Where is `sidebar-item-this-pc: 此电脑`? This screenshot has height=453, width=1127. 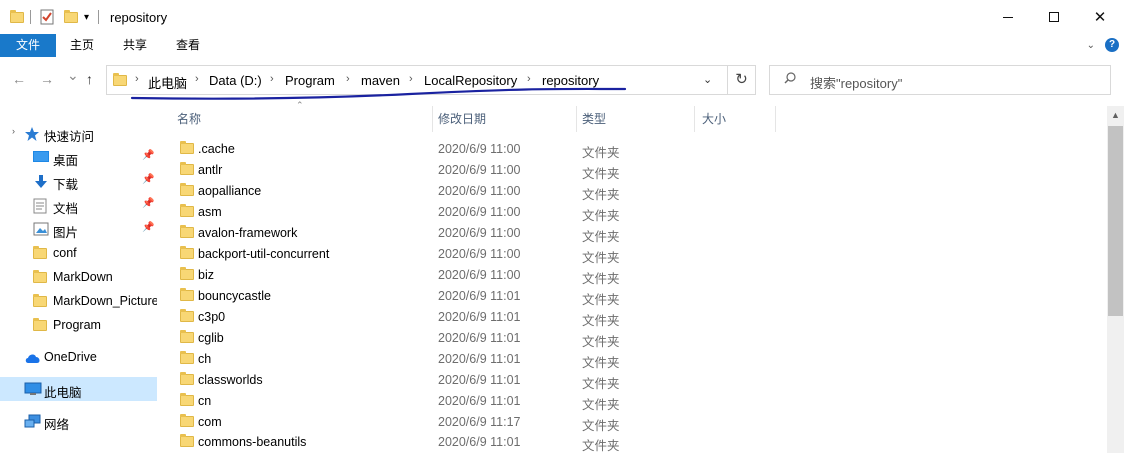
sidebar-item-this-pc: 此电脑 is located at coordinates (78, 389).